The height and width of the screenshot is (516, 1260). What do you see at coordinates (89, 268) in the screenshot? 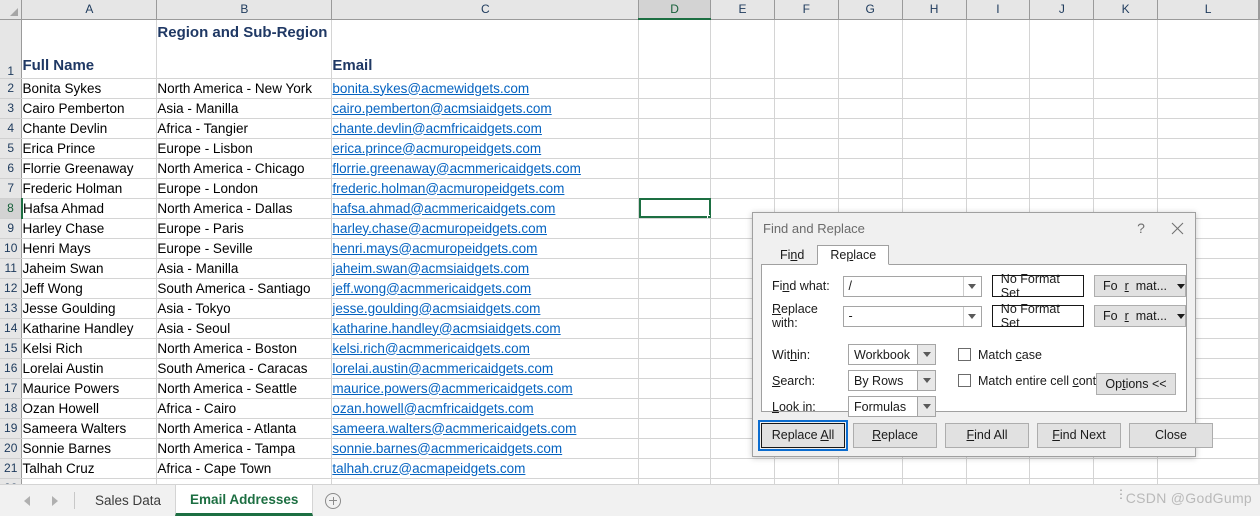
I see `cell-A11: Jaheim Swan` at bounding box center [89, 268].